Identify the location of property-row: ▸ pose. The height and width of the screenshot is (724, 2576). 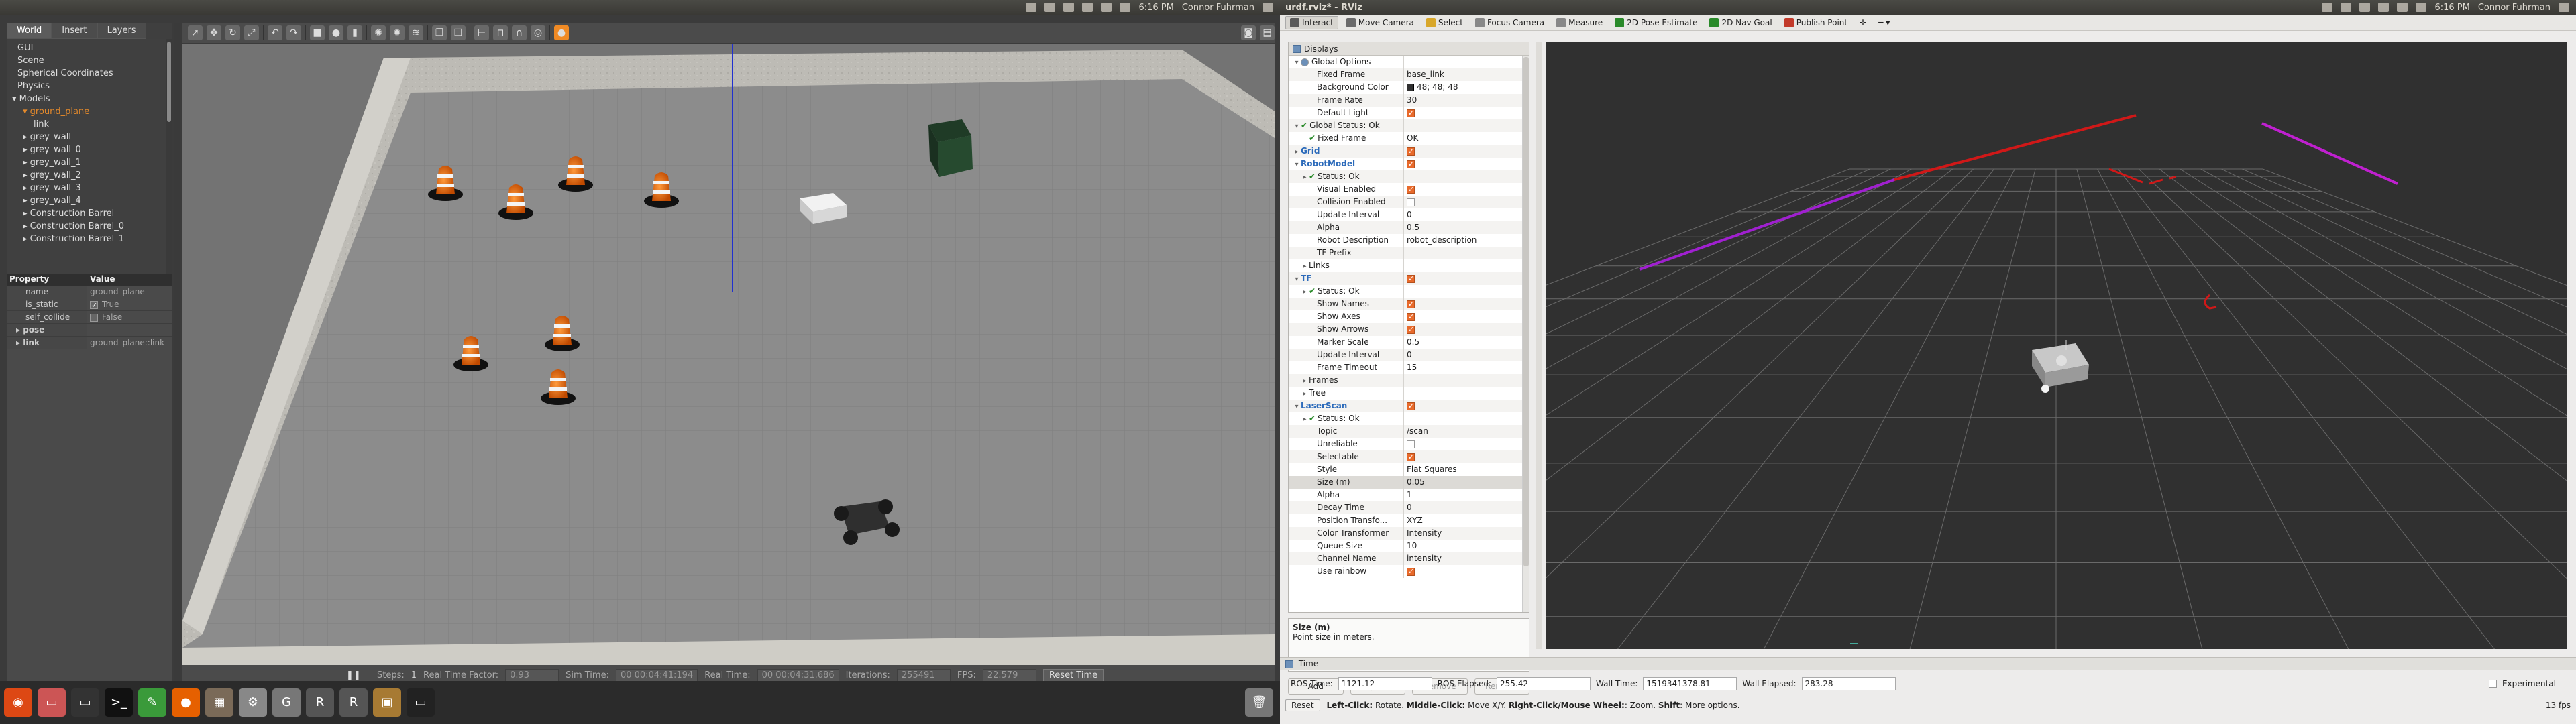
(89, 330).